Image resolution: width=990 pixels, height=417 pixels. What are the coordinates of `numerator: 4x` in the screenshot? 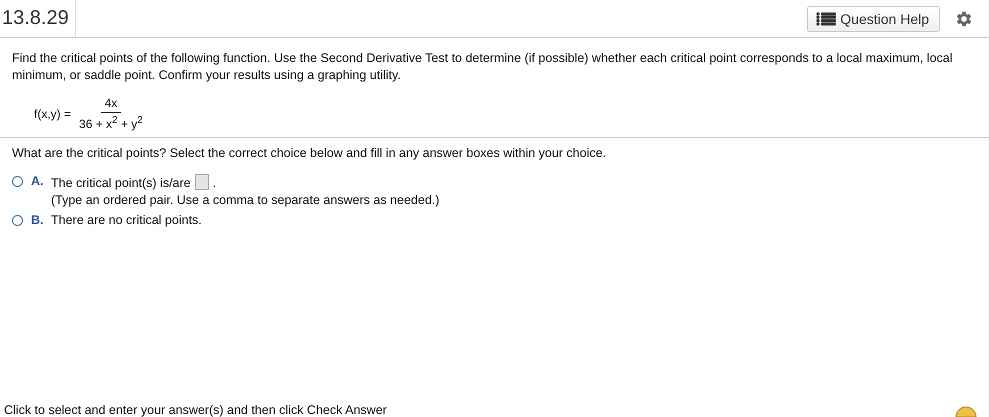 It's located at (111, 104).